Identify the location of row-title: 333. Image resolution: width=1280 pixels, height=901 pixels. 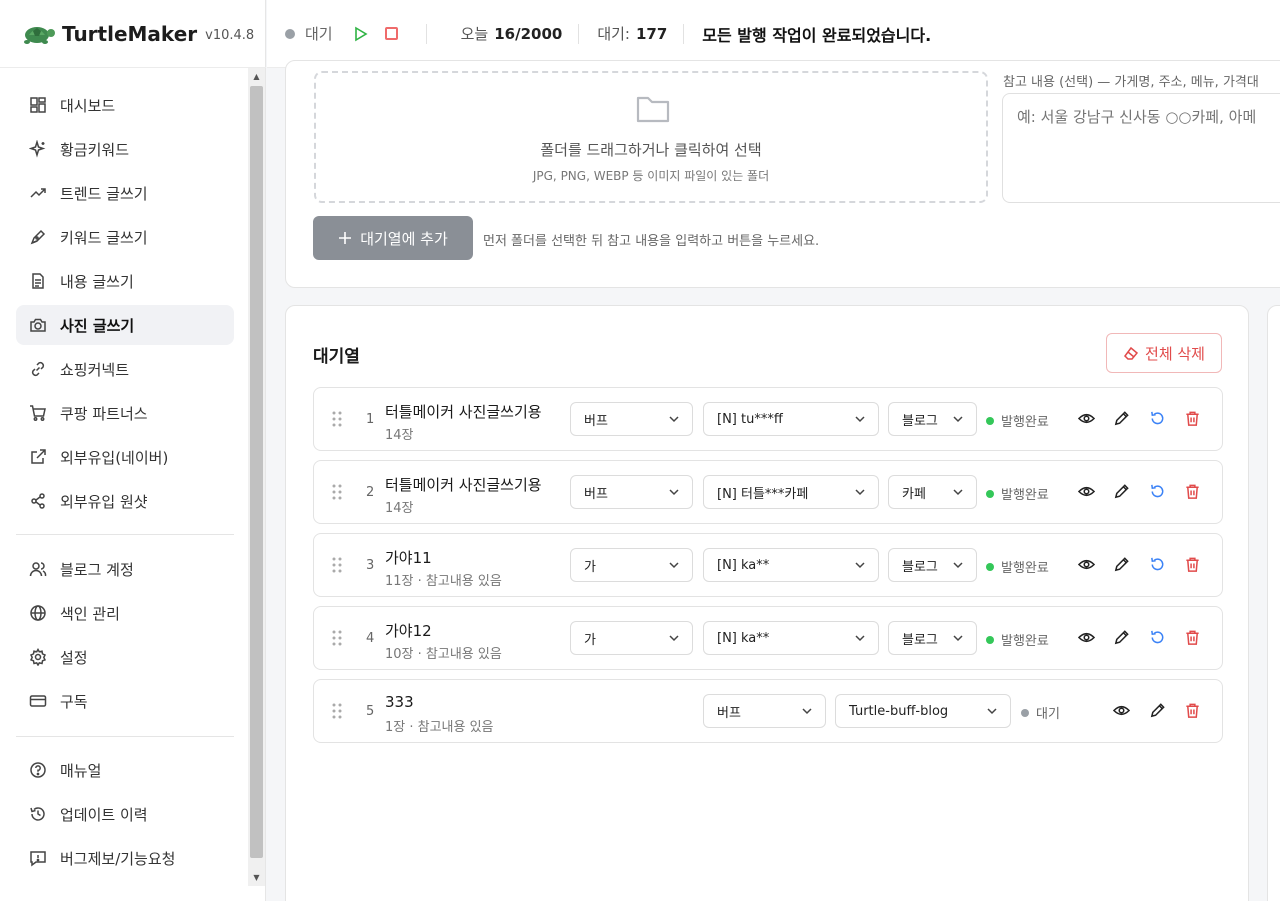
(399, 702).